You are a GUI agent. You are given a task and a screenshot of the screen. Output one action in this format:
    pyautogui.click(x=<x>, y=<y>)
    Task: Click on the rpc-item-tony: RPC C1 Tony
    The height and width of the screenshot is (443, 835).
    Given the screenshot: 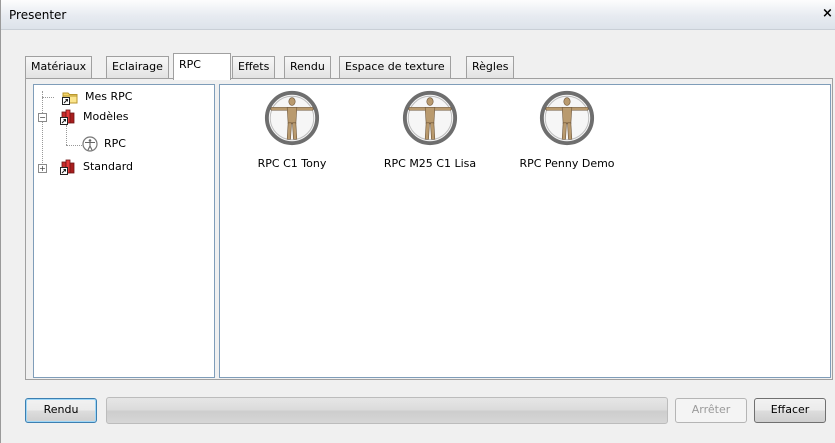 What is the action you would take?
    pyautogui.click(x=292, y=131)
    